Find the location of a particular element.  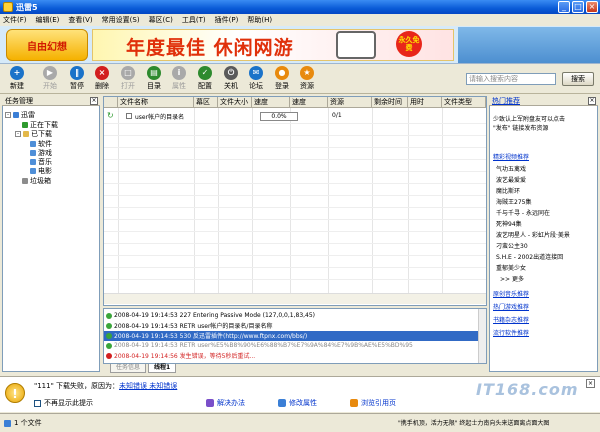

recommend-close-button: × is located at coordinates (592, 101).